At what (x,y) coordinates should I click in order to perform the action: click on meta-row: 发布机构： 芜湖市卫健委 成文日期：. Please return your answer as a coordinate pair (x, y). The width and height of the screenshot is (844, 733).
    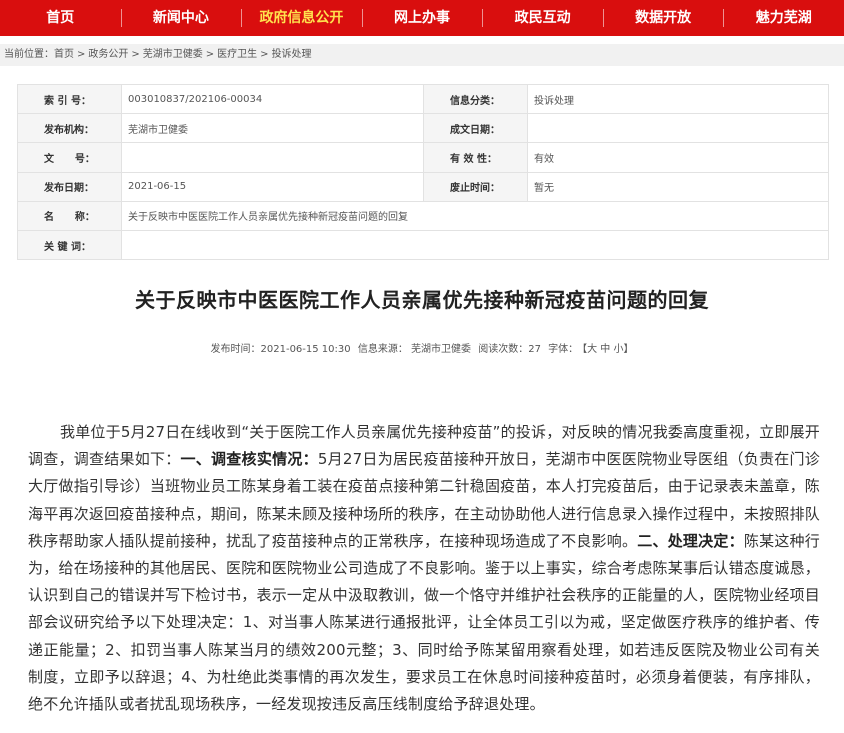
    Looking at the image, I should click on (423, 128).